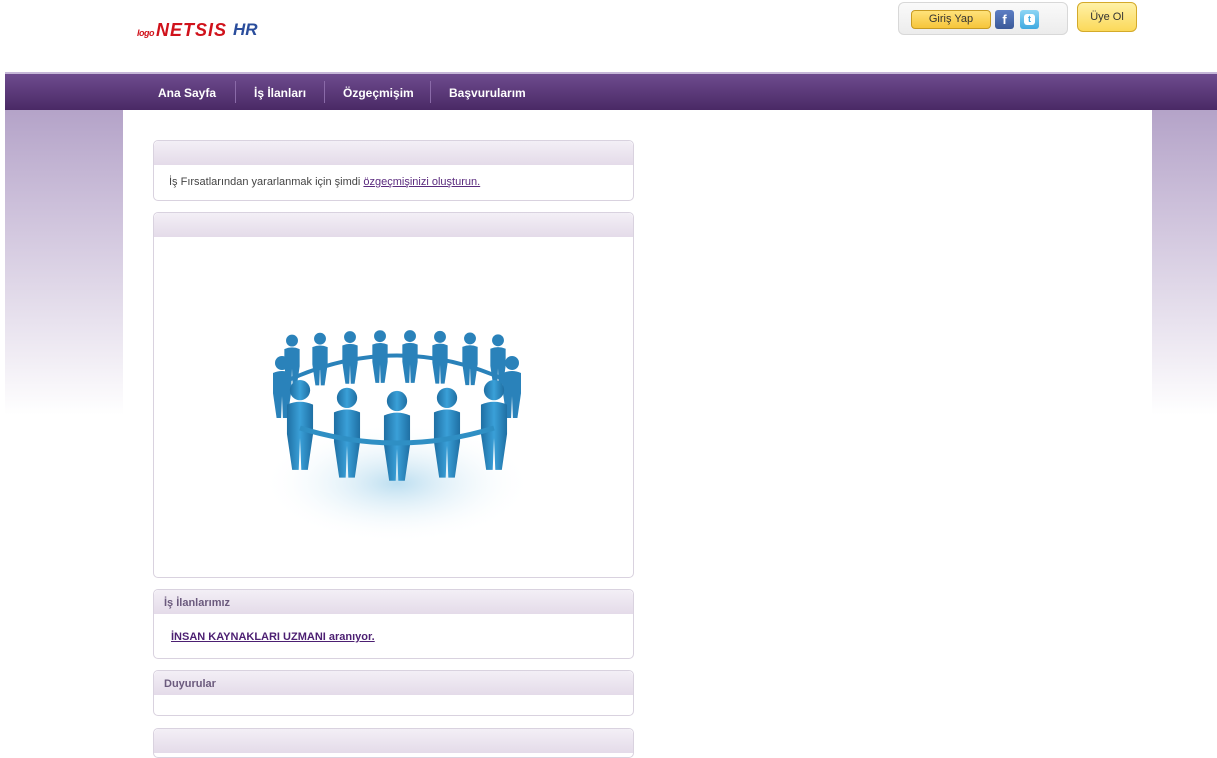 The height and width of the screenshot is (758, 1217). What do you see at coordinates (245, 29) in the screenshot?
I see `logo-suffix: HR` at bounding box center [245, 29].